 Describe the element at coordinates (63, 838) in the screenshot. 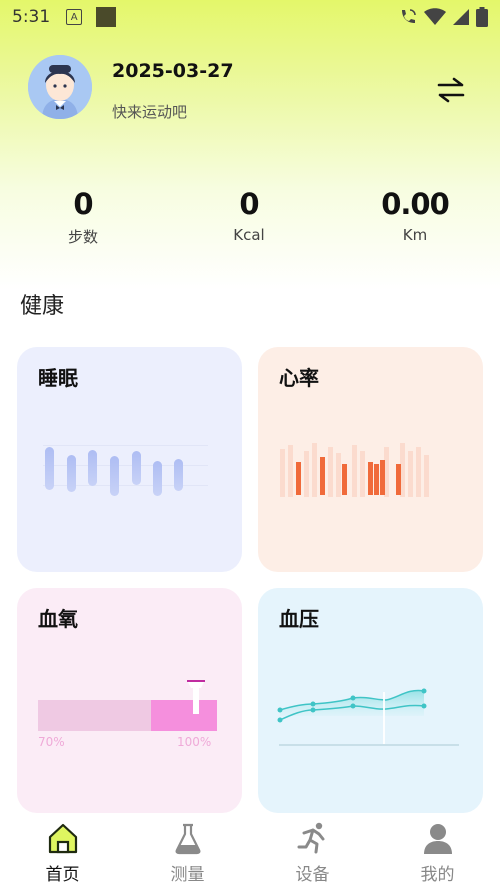

I see `home-icon` at that location.